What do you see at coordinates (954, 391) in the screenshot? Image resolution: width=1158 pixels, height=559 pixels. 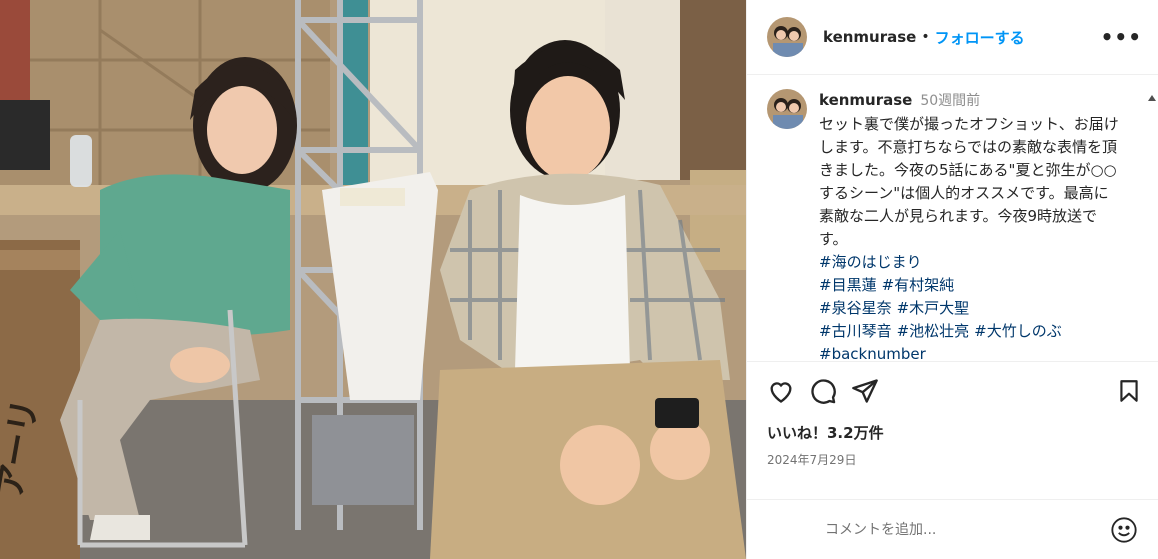 I see `action-bar` at bounding box center [954, 391].